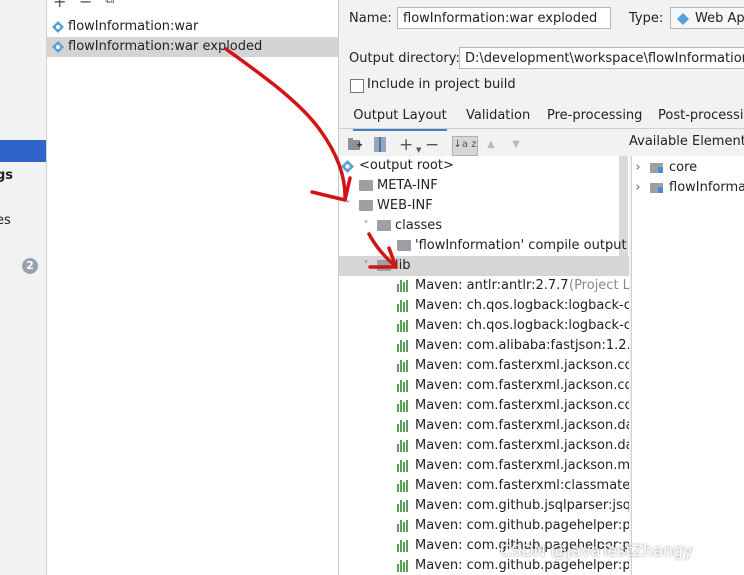  I want to click on available-item-label: flowInformat, so click(706, 187).